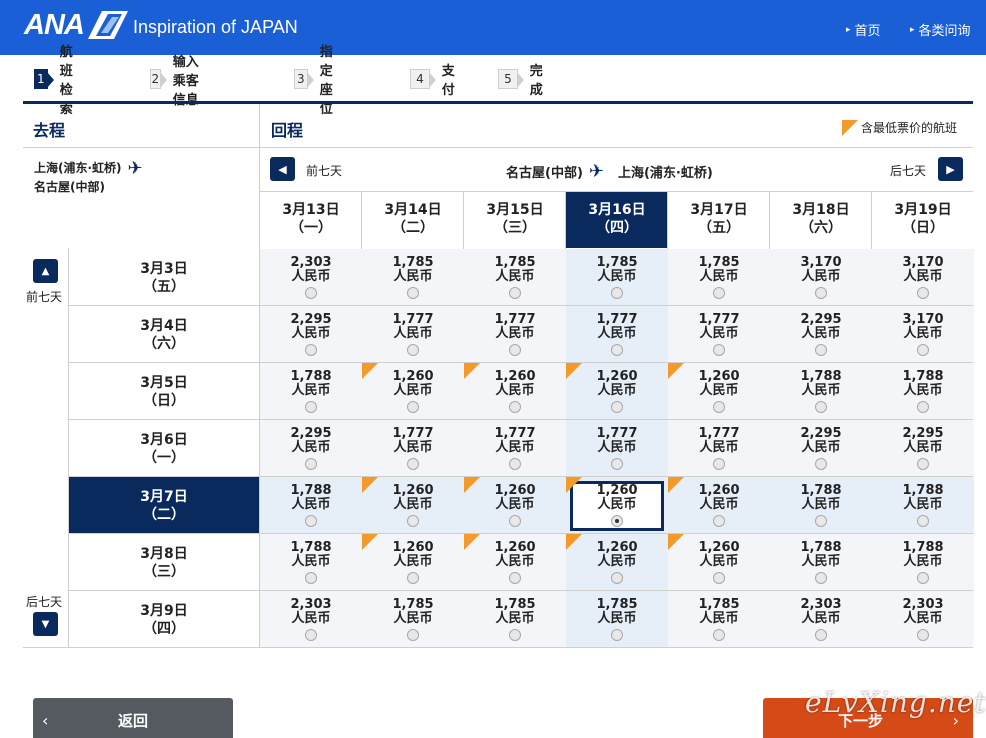  Describe the element at coordinates (950, 169) in the screenshot. I see `return-next-week-button: ▶` at that location.